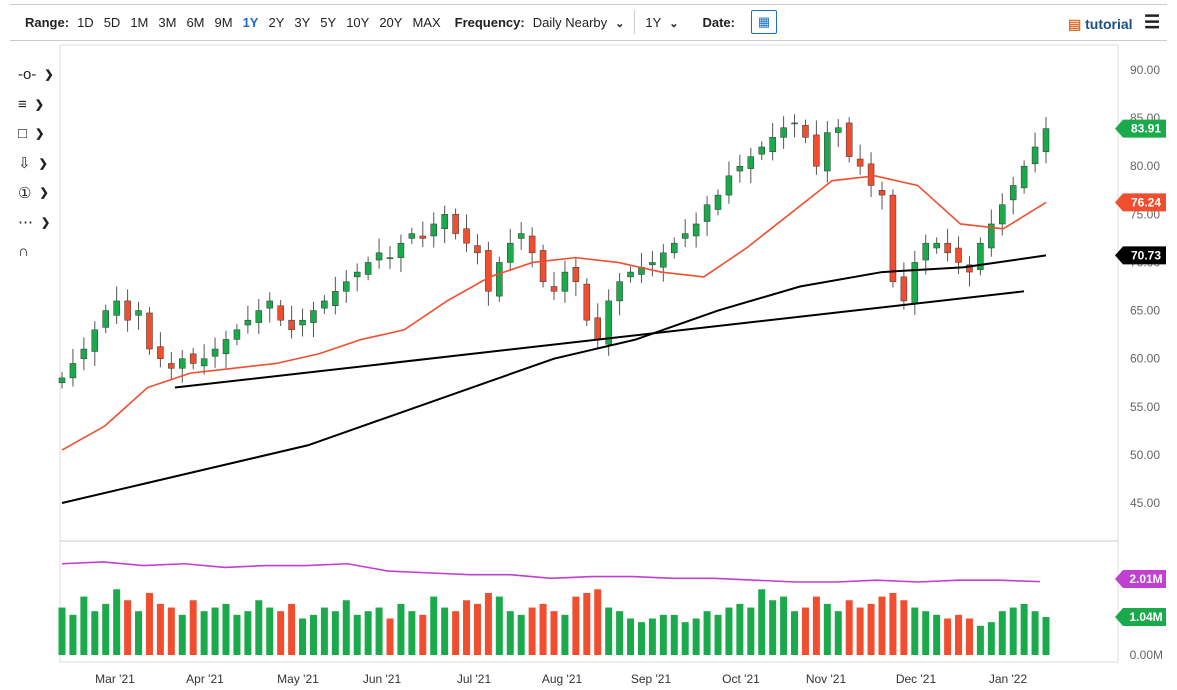 Image resolution: width=1177 pixels, height=690 pixels. I want to click on x-tick-label: Nov '21, so click(826, 679).